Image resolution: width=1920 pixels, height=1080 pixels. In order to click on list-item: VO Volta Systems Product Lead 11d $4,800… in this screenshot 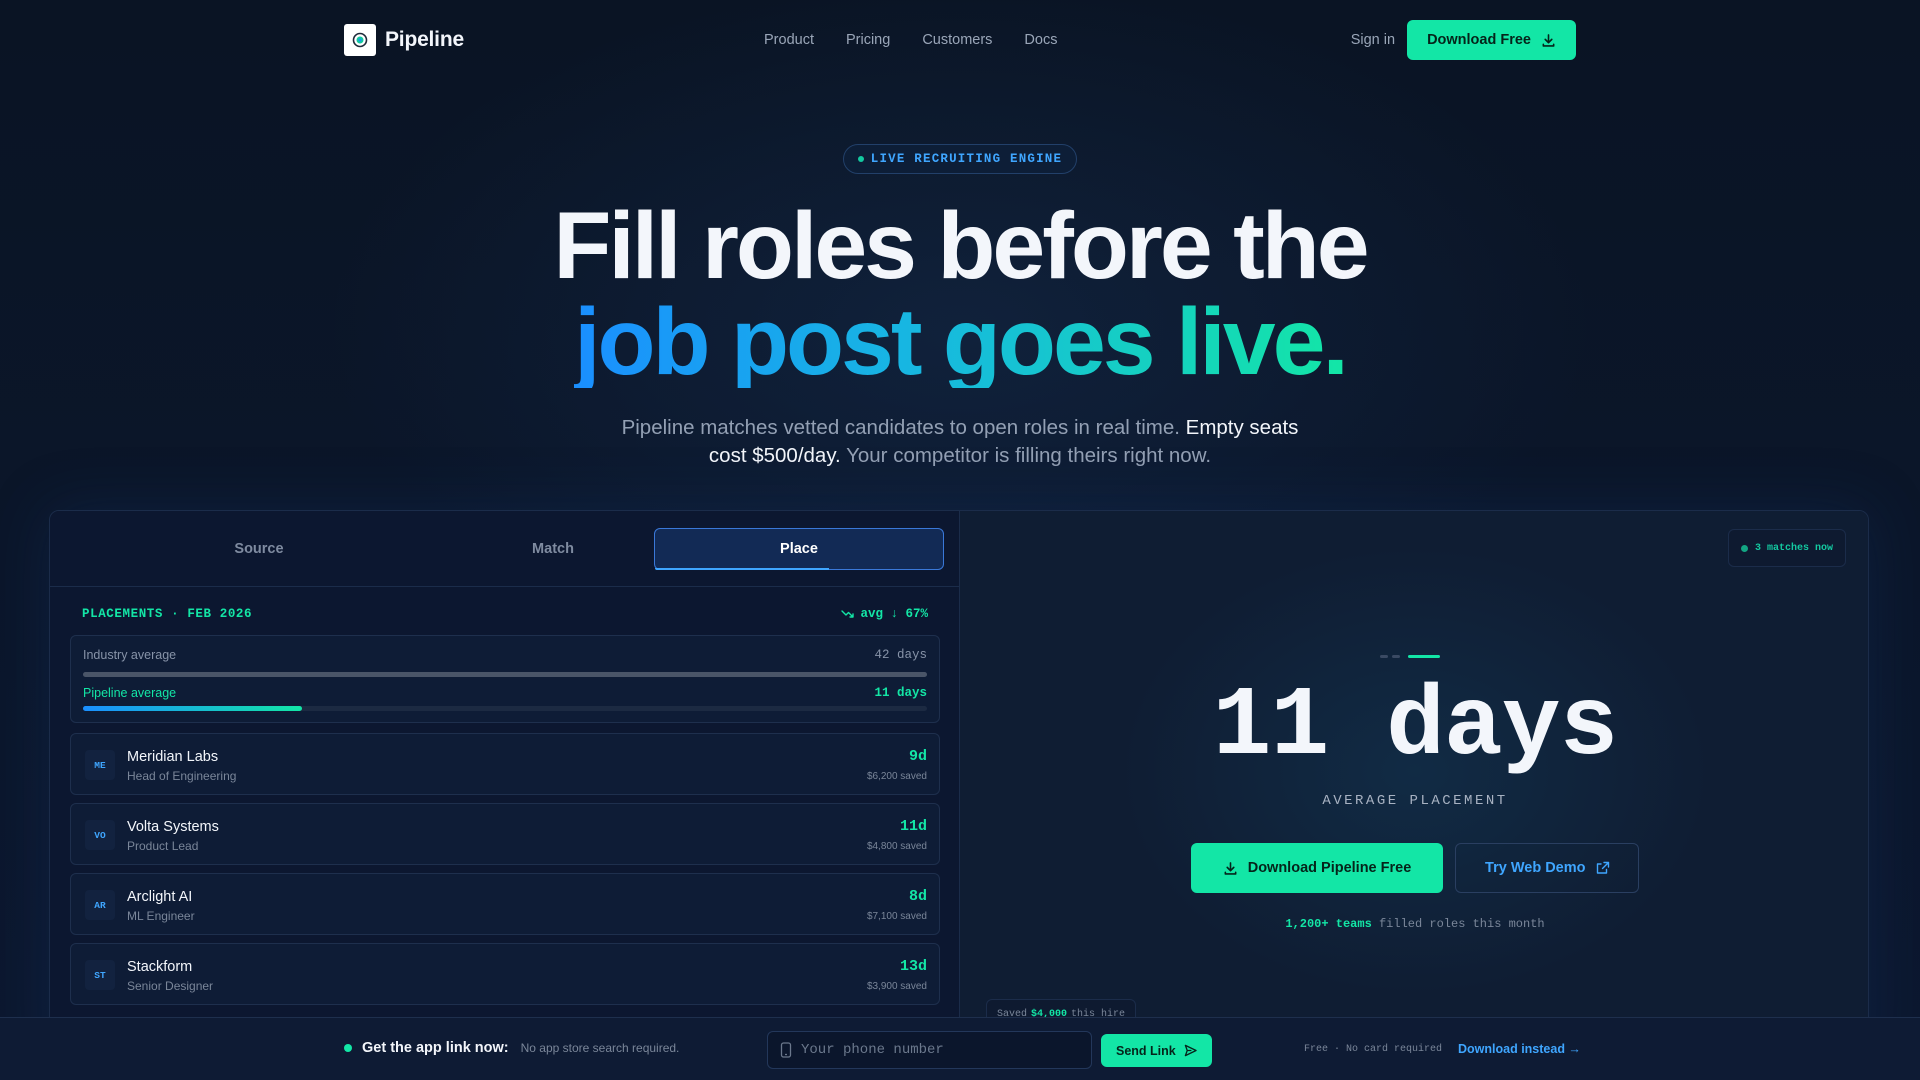, I will do `click(505, 834)`.